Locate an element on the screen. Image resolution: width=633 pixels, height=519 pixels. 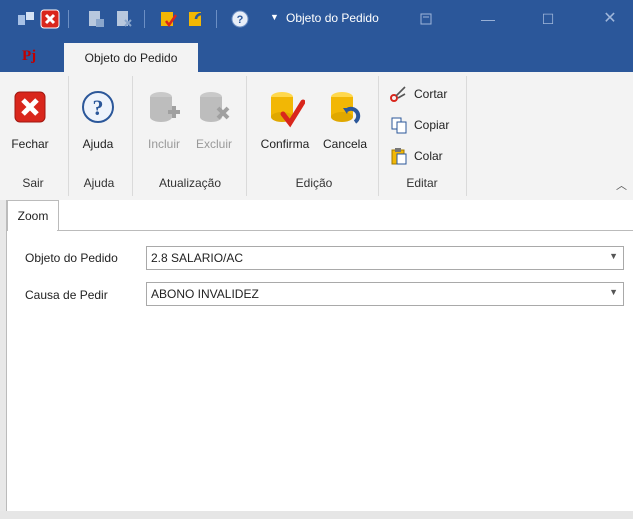
objeto-do-pedido-label: Objeto do Pedido is located at coordinates (71, 258).